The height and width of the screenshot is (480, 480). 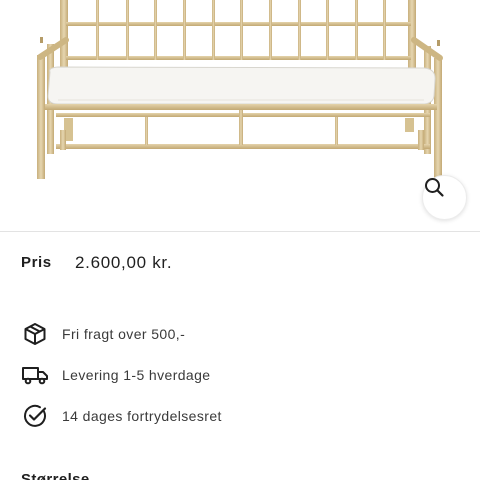 I want to click on price-value: 2.600,00 kr., so click(x=124, y=262).